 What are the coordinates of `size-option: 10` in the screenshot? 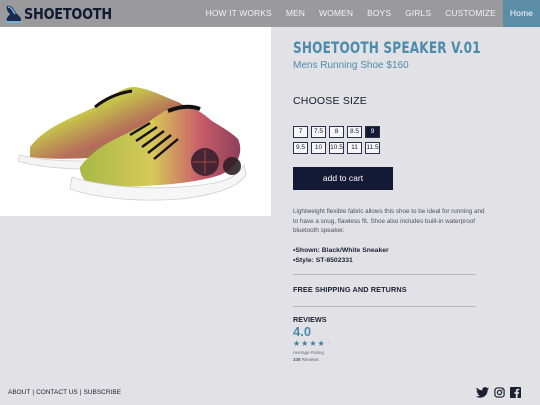 It's located at (318, 148).